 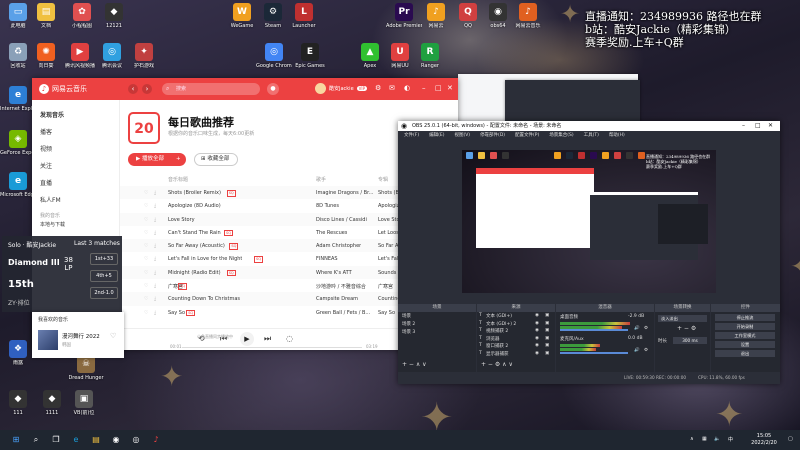 What do you see at coordinates (46, 16) in the screenshot?
I see `desktop-icon: ▤ 文档` at bounding box center [46, 16].